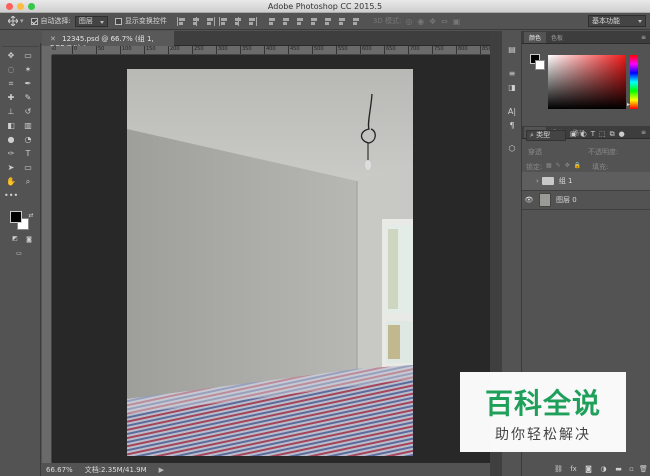 The image size is (650, 476). I want to click on align-top-icon, so click(181, 21).